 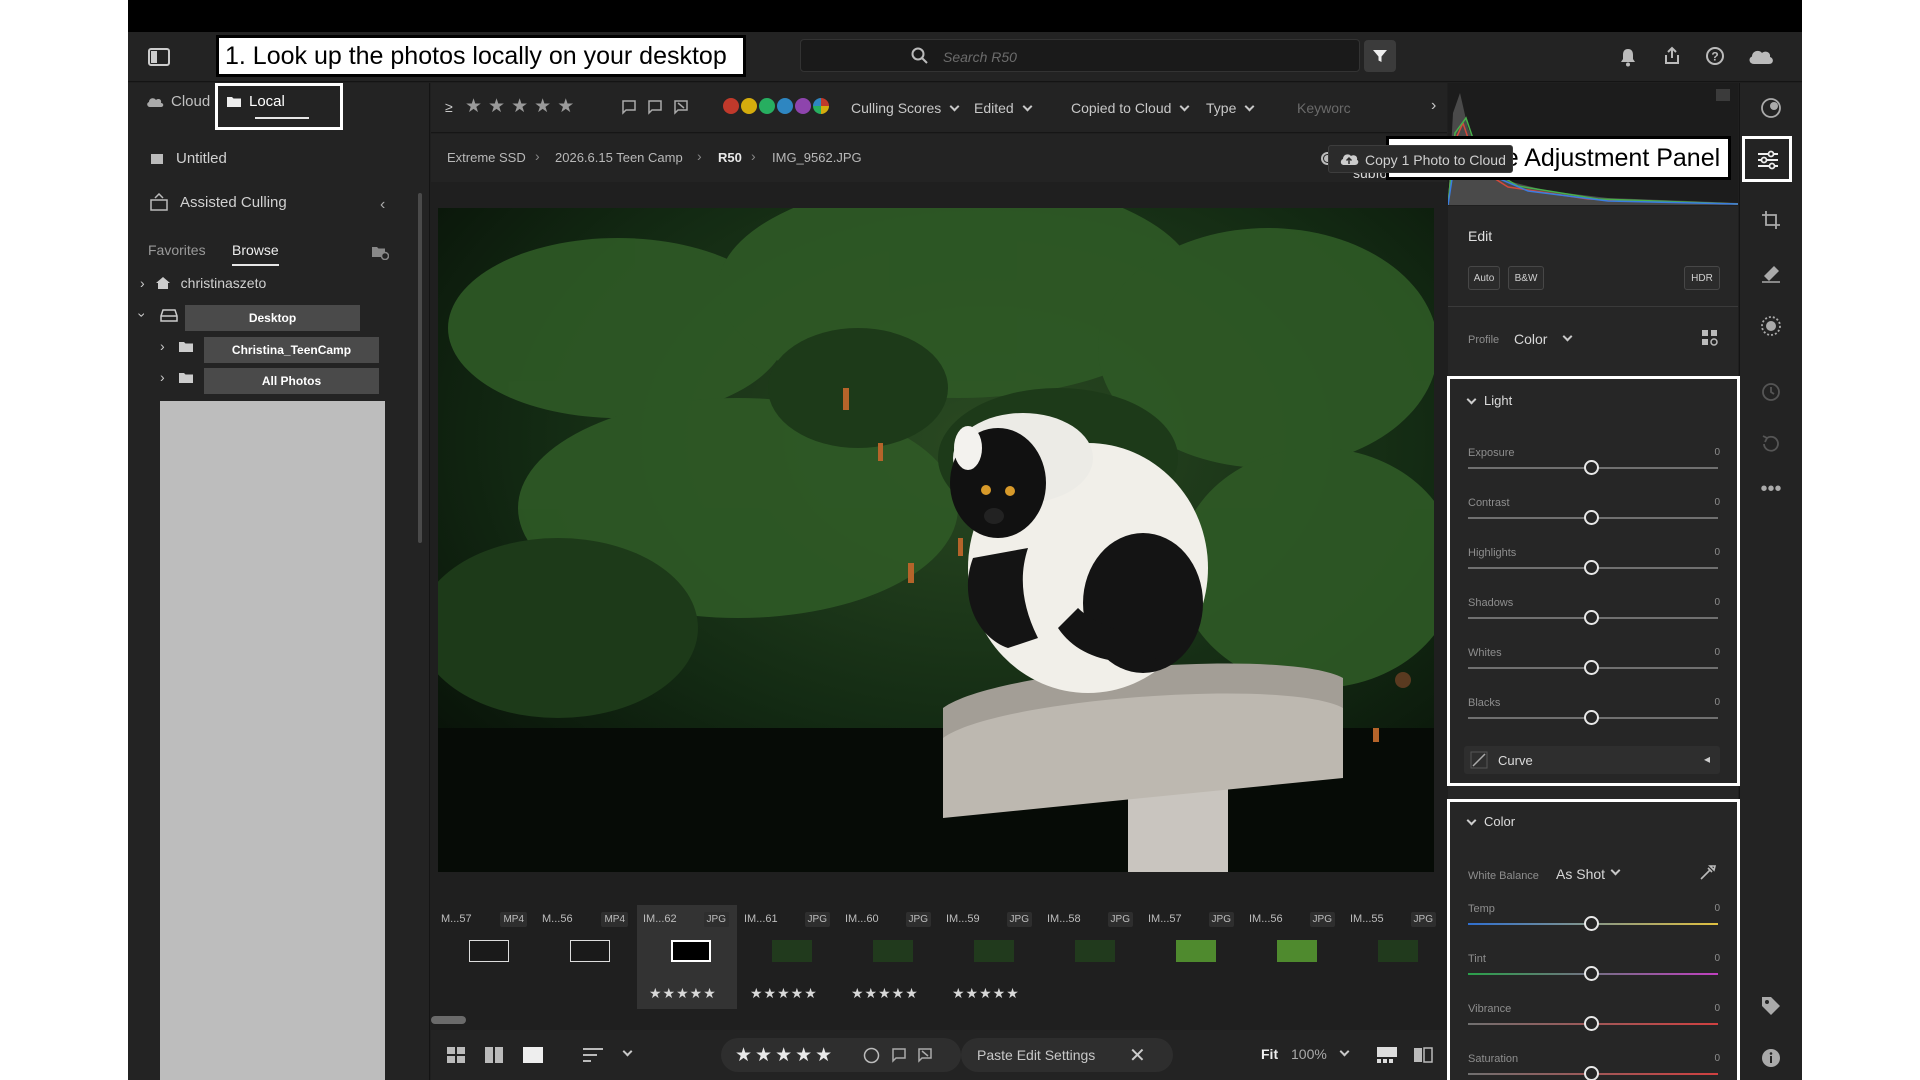 What do you see at coordinates (1526, 278) in the screenshot?
I see `bw-button: B&W` at bounding box center [1526, 278].